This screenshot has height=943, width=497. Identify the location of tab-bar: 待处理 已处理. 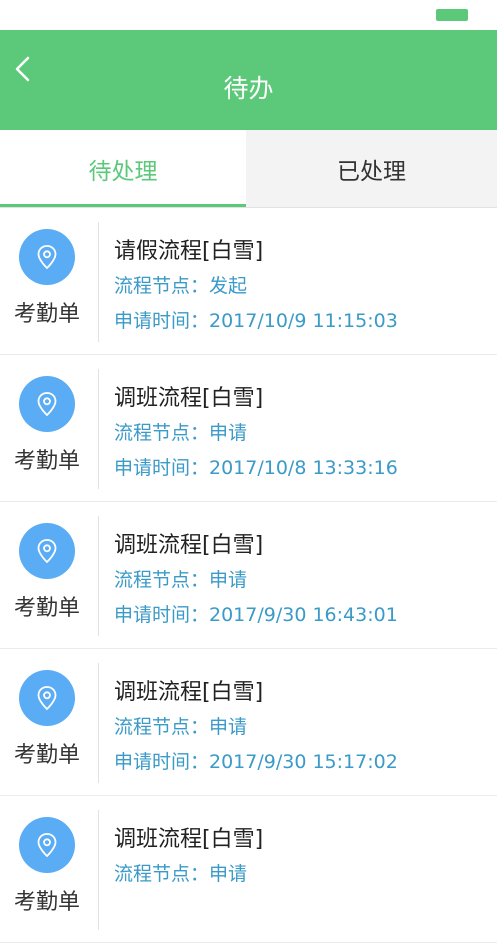
(248, 169).